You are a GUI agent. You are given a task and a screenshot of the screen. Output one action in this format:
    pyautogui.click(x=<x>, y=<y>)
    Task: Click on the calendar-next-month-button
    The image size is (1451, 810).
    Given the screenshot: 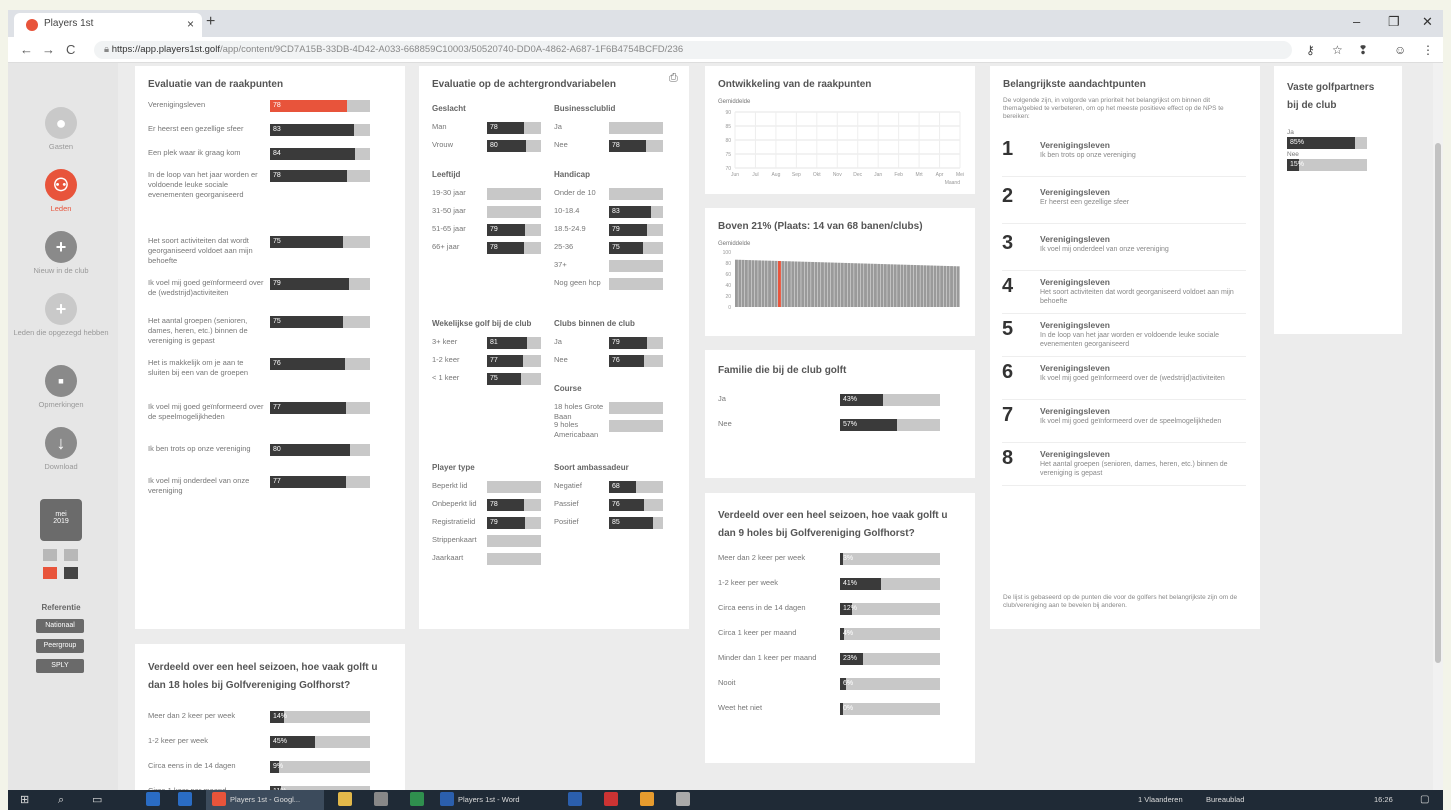 What is the action you would take?
    pyautogui.click(x=71, y=555)
    